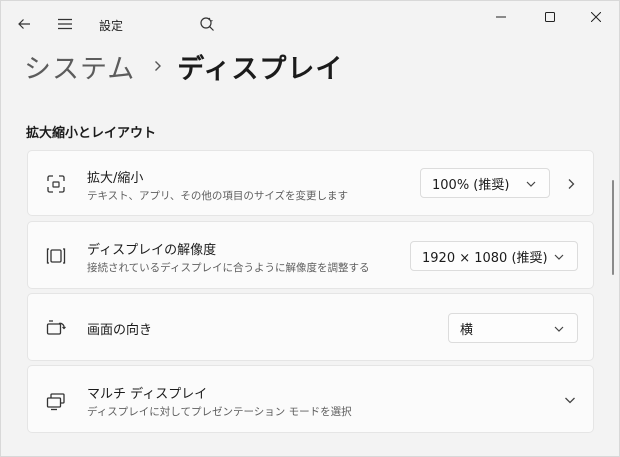 This screenshot has height=457, width=620. Describe the element at coordinates (310, 327) in the screenshot. I see `orientation-card: 画面の向き 横` at that location.